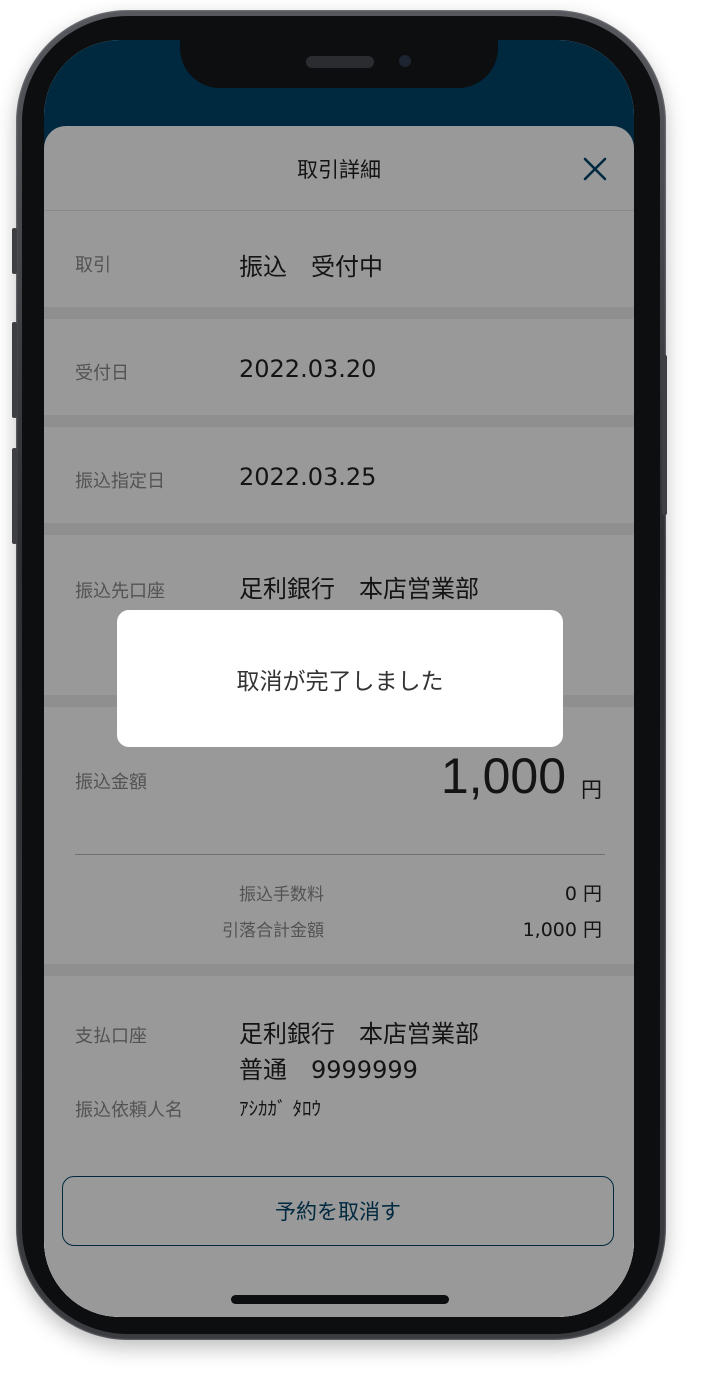 This screenshot has height=1378, width=705. I want to click on home-indicator, so click(340, 1299).